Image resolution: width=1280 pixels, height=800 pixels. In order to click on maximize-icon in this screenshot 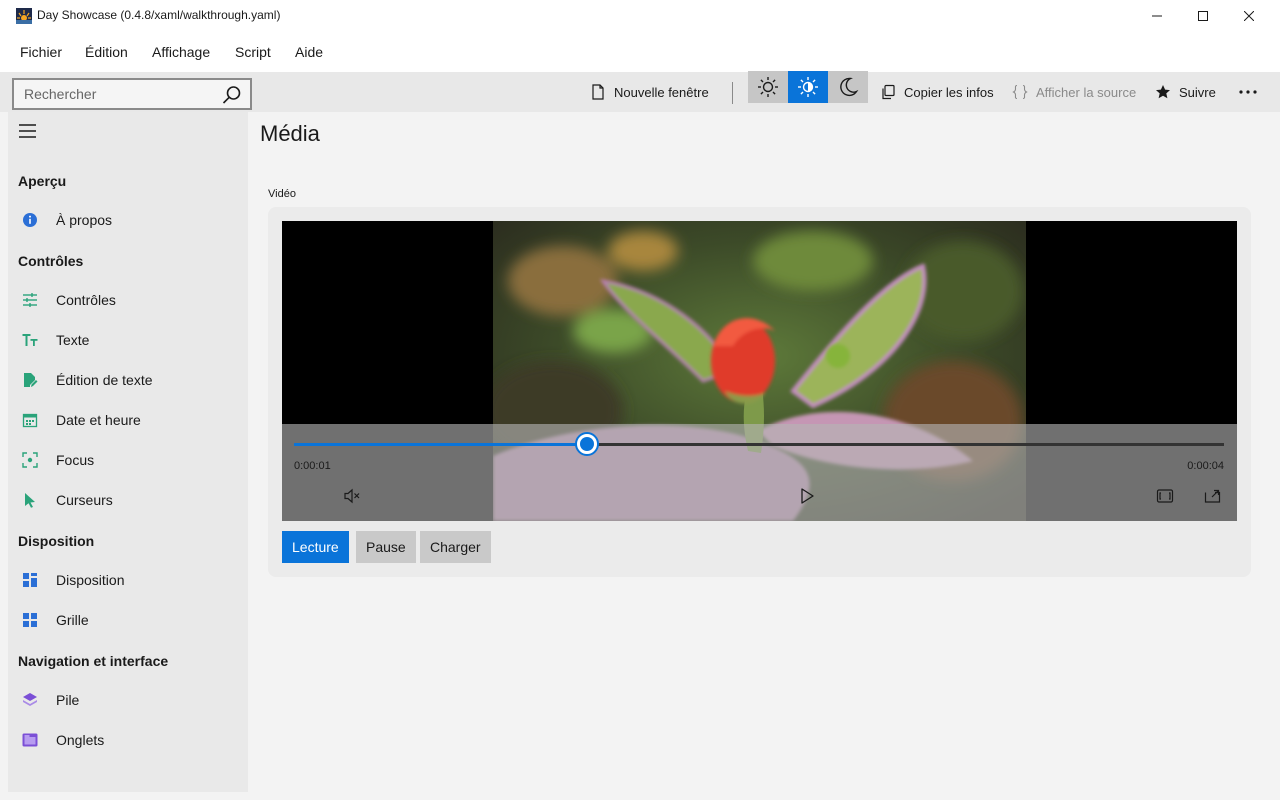, I will do `click(1203, 16)`.